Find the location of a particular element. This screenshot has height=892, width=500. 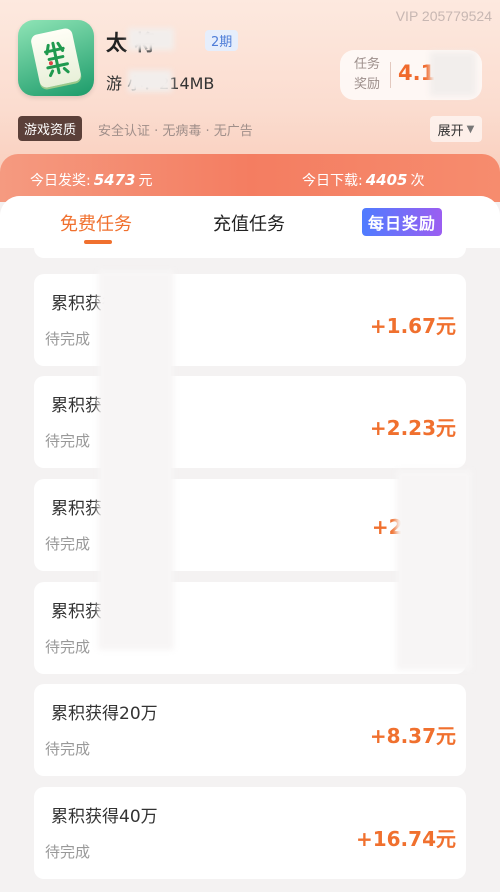

divider is located at coordinates (390, 75).